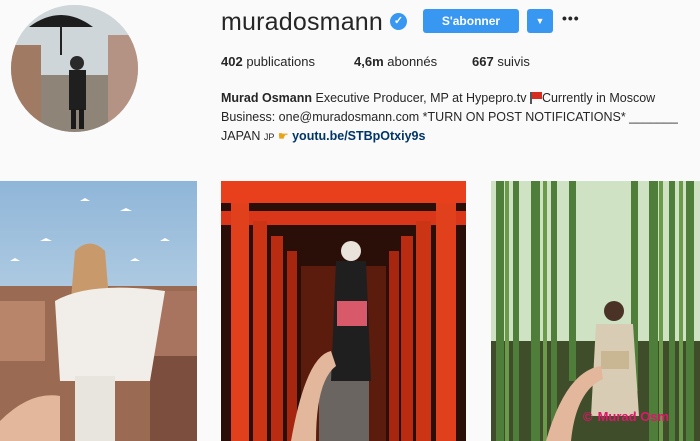 This screenshot has width=700, height=441. What do you see at coordinates (633, 416) in the screenshot?
I see `watermark-text: Murad Osm` at bounding box center [633, 416].